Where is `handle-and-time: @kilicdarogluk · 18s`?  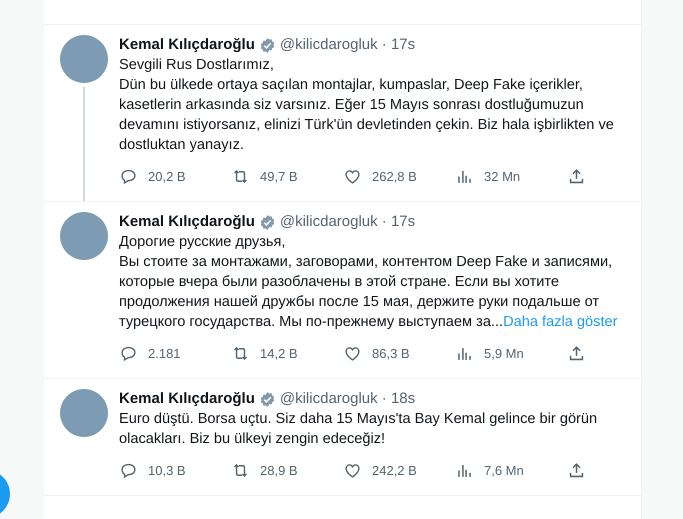 handle-and-time: @kilicdarogluk · 18s is located at coordinates (348, 399).